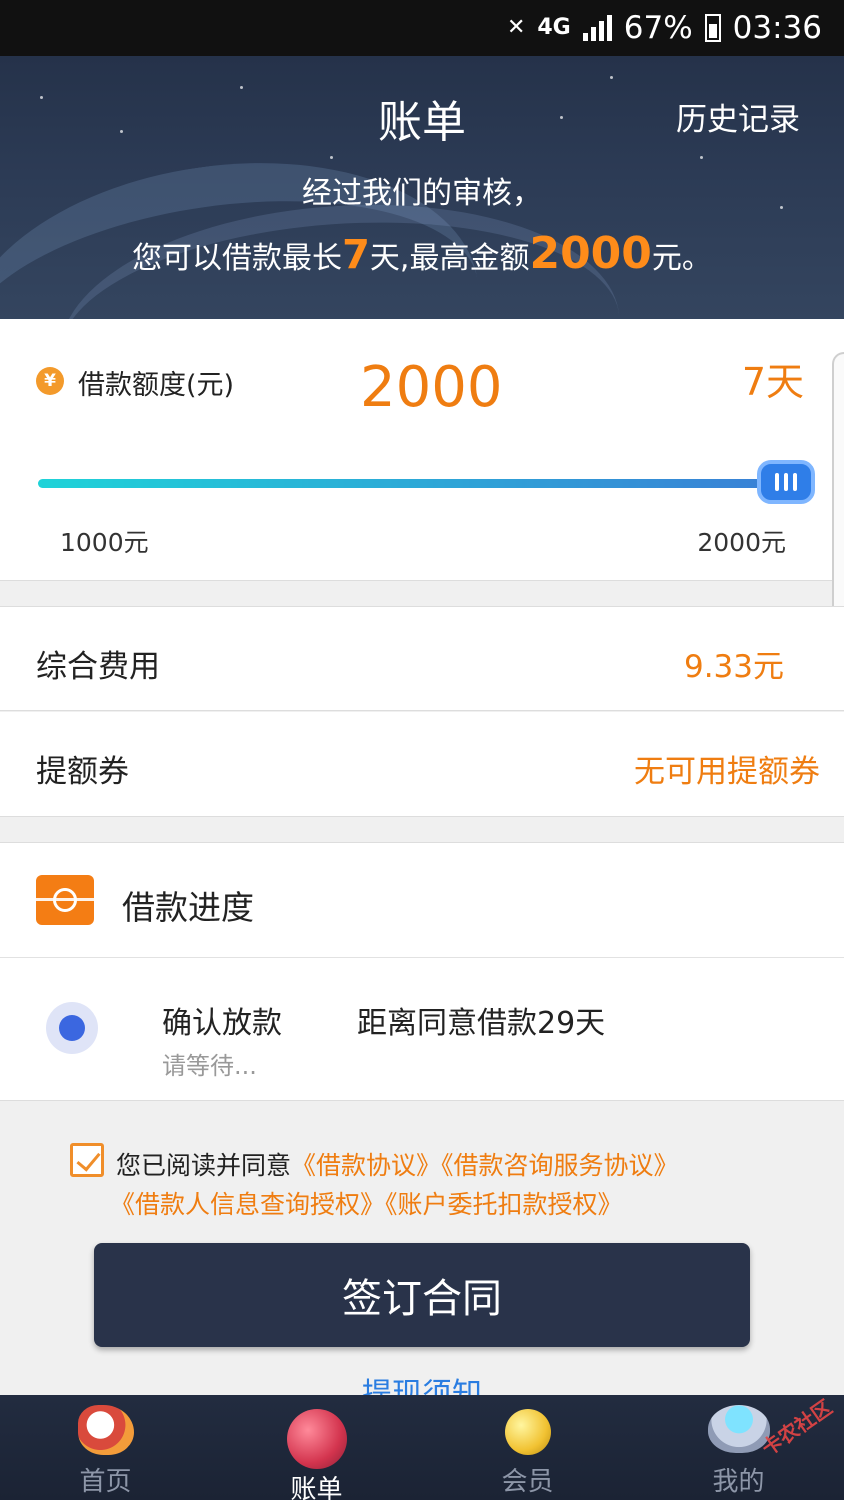 This screenshot has height=1500, width=844. I want to click on rocket-icon, so click(105, 1430).